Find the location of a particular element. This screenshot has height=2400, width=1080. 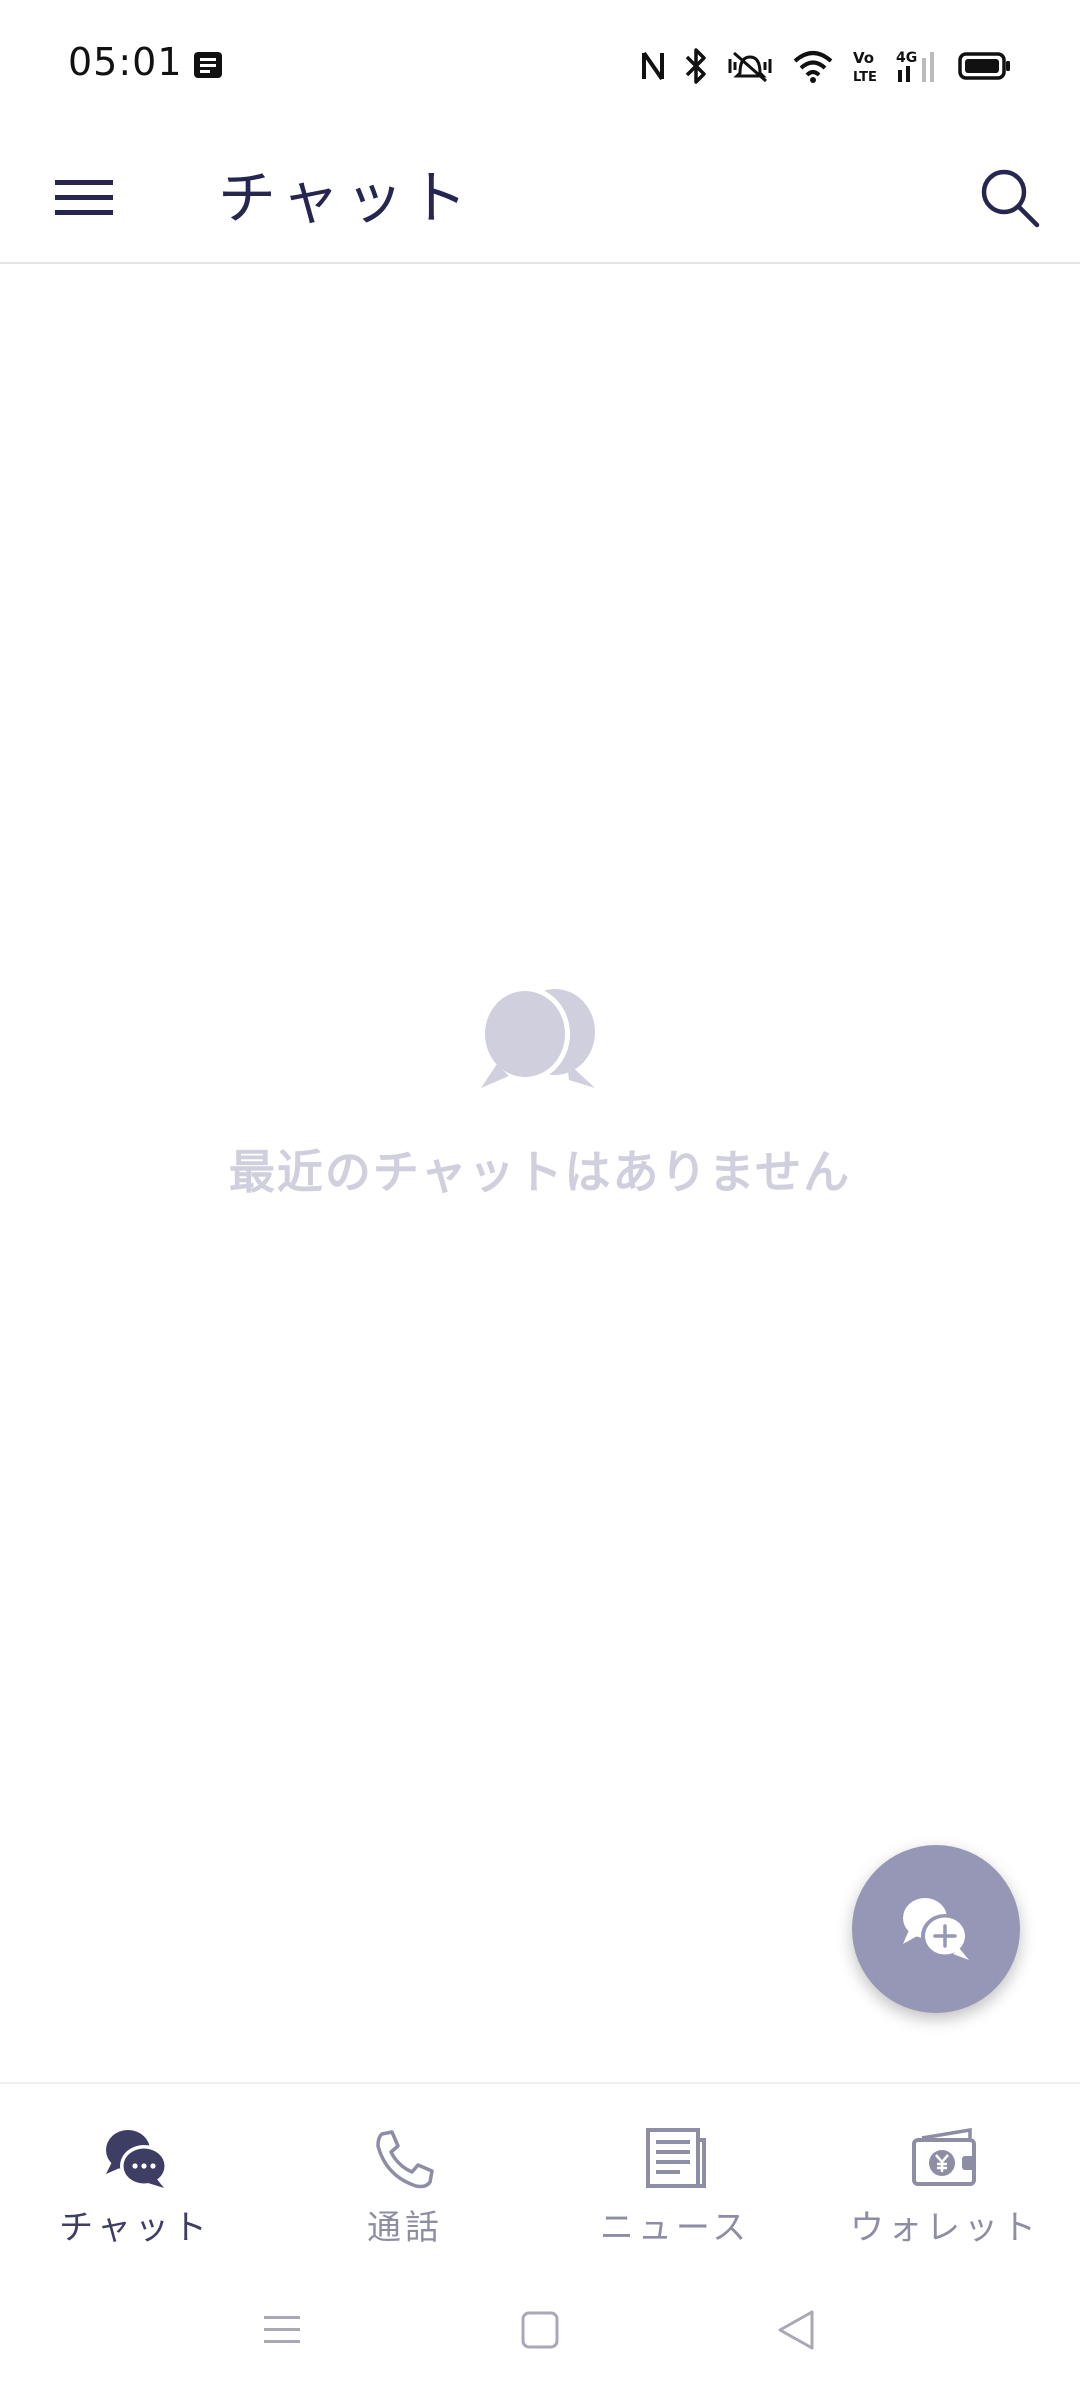

bluetooth-icon is located at coordinates (695, 66).